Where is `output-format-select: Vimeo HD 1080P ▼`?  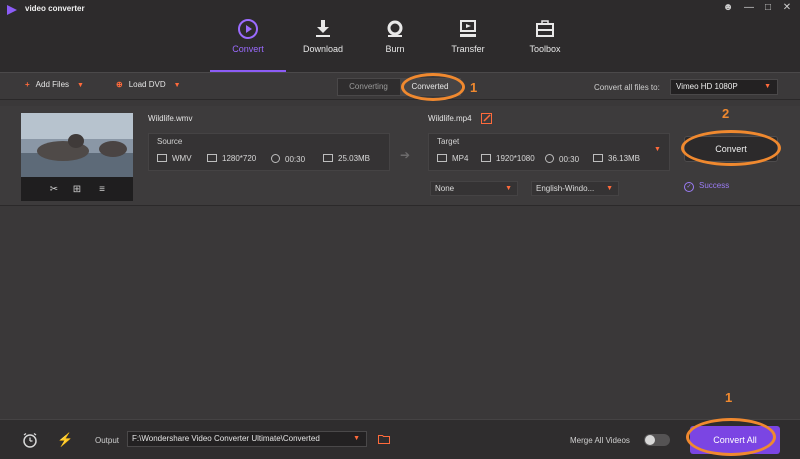
output-format-select: Vimeo HD 1080P ▼ is located at coordinates (724, 87).